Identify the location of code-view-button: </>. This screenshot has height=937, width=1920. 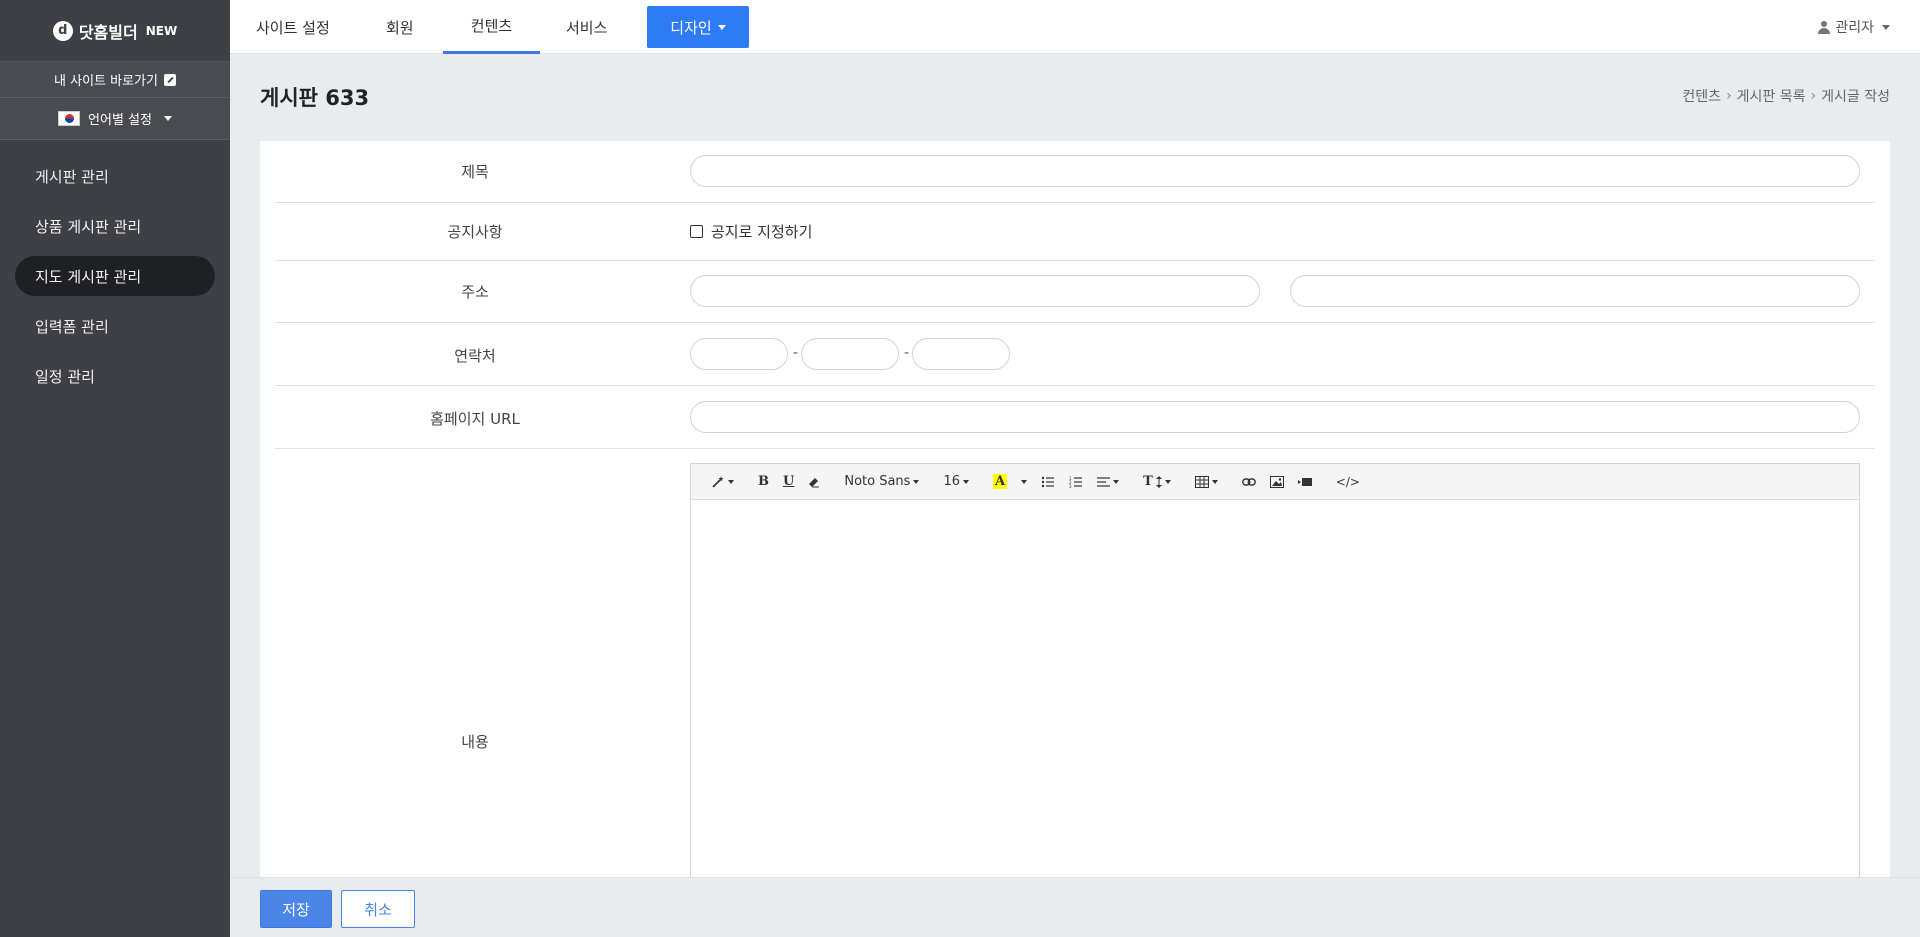
(1348, 482).